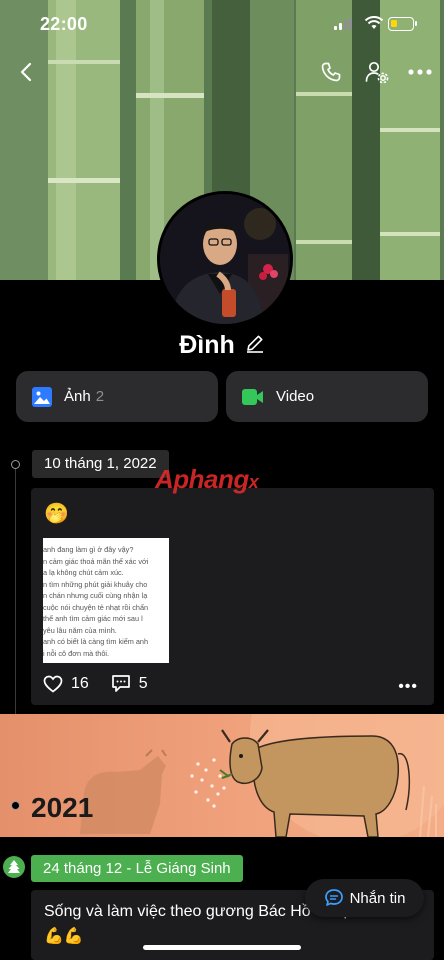 The image size is (444, 960). What do you see at coordinates (120, 683) in the screenshot?
I see `comment-icon` at bounding box center [120, 683].